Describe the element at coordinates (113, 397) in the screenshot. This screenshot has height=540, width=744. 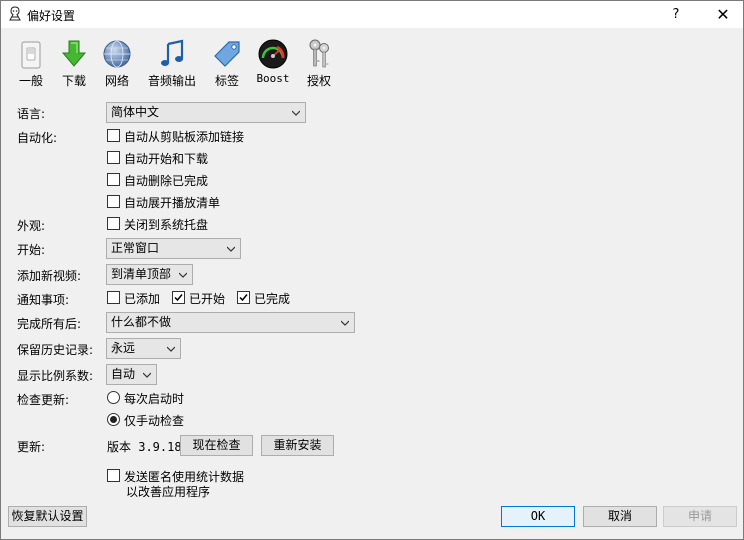
I see `radio-button` at that location.